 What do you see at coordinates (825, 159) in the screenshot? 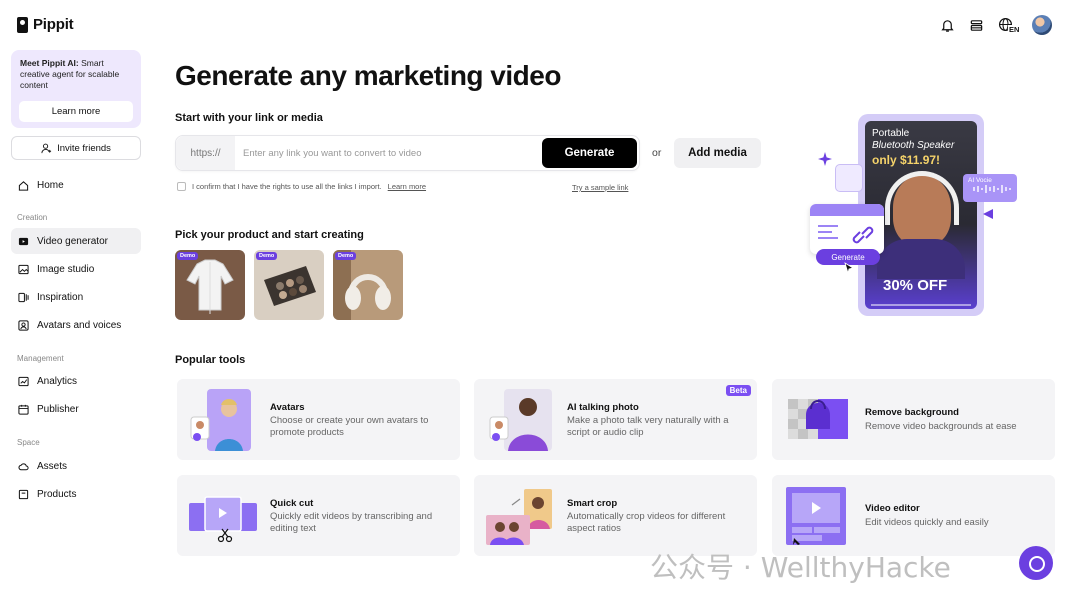
I see `sparkle-icon` at bounding box center [825, 159].